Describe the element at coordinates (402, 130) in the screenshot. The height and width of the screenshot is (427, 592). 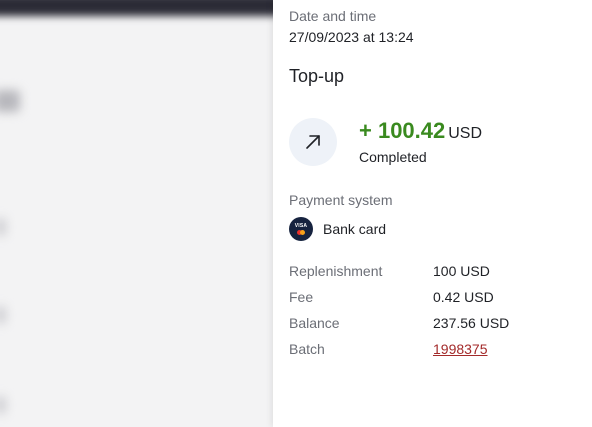
I see `amount-value: + 100.42` at that location.